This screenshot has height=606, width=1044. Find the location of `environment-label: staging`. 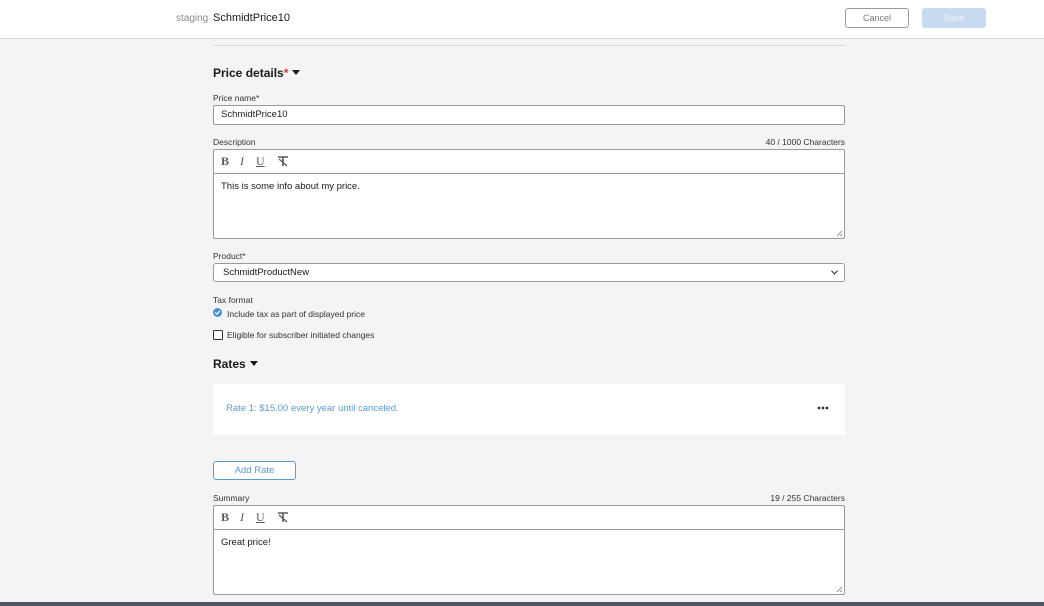

environment-label: staging is located at coordinates (192, 18).